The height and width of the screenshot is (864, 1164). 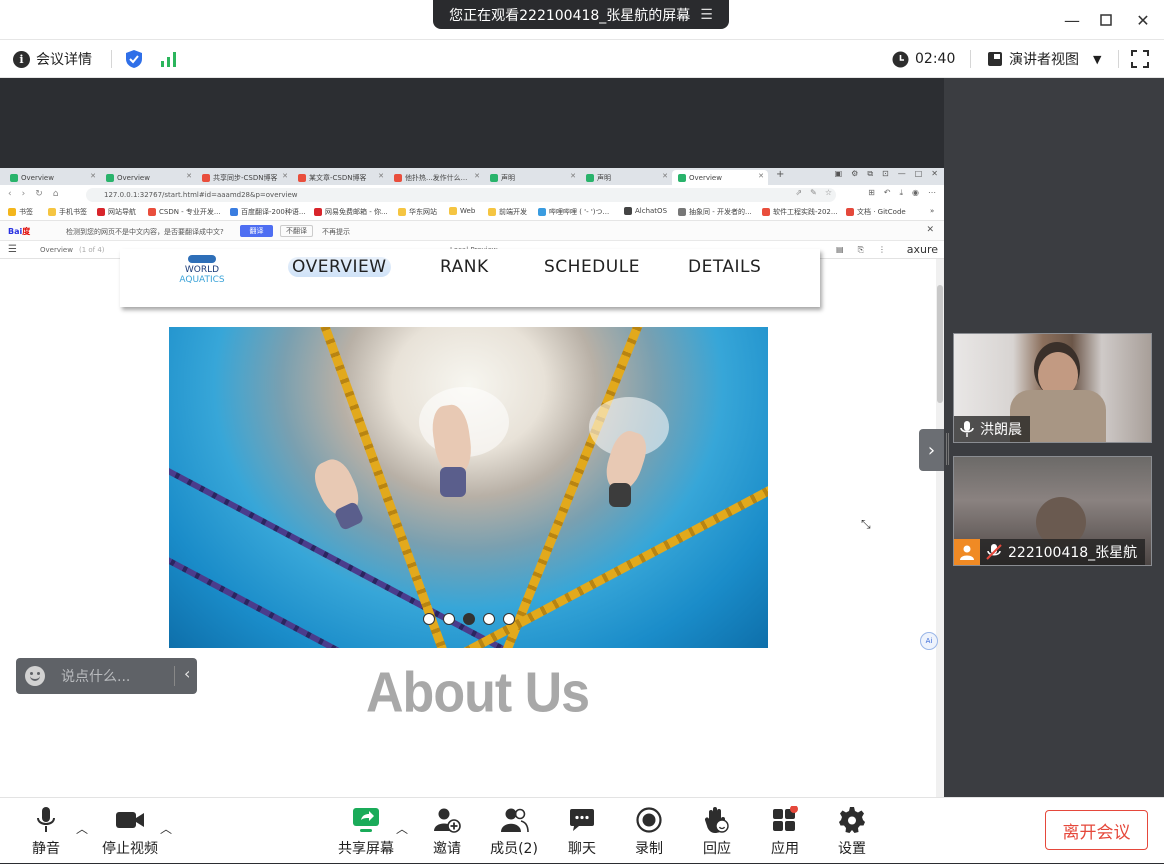 What do you see at coordinates (187, 673) in the screenshot?
I see `collapse-chevron-icon: ‹` at bounding box center [187, 673].